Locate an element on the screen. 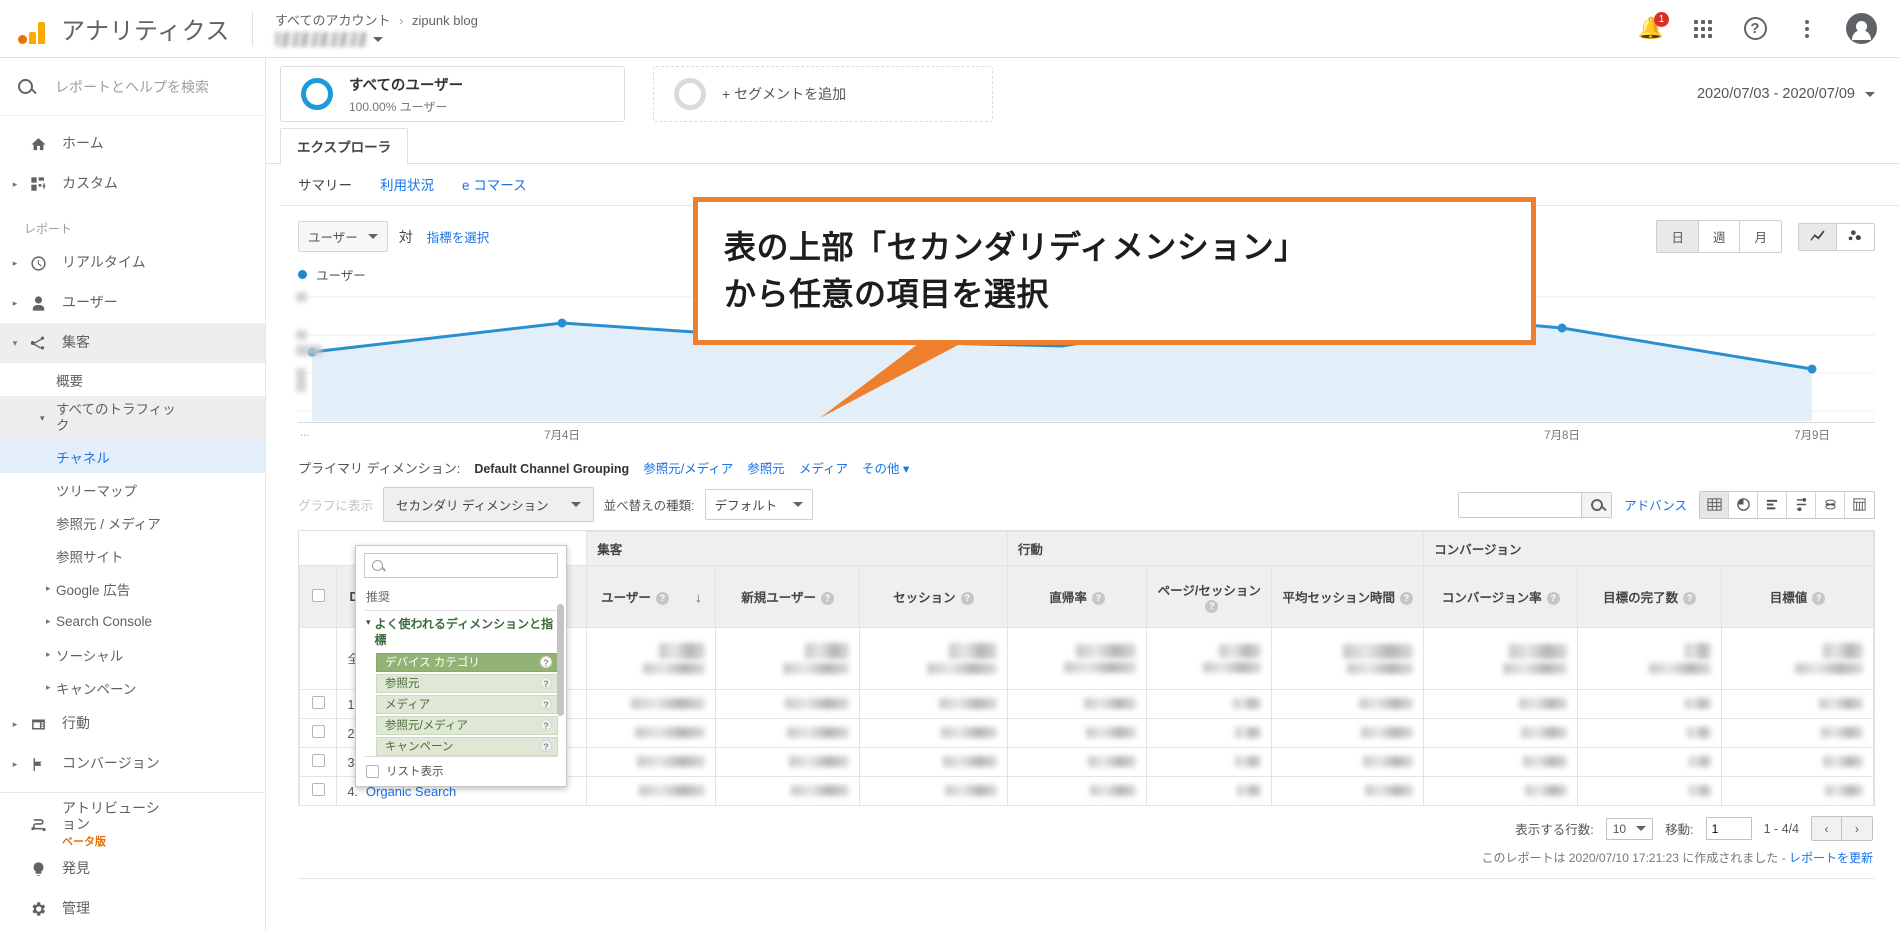  sidebar-item-acquisition: ▾ 集客 is located at coordinates (132, 343).